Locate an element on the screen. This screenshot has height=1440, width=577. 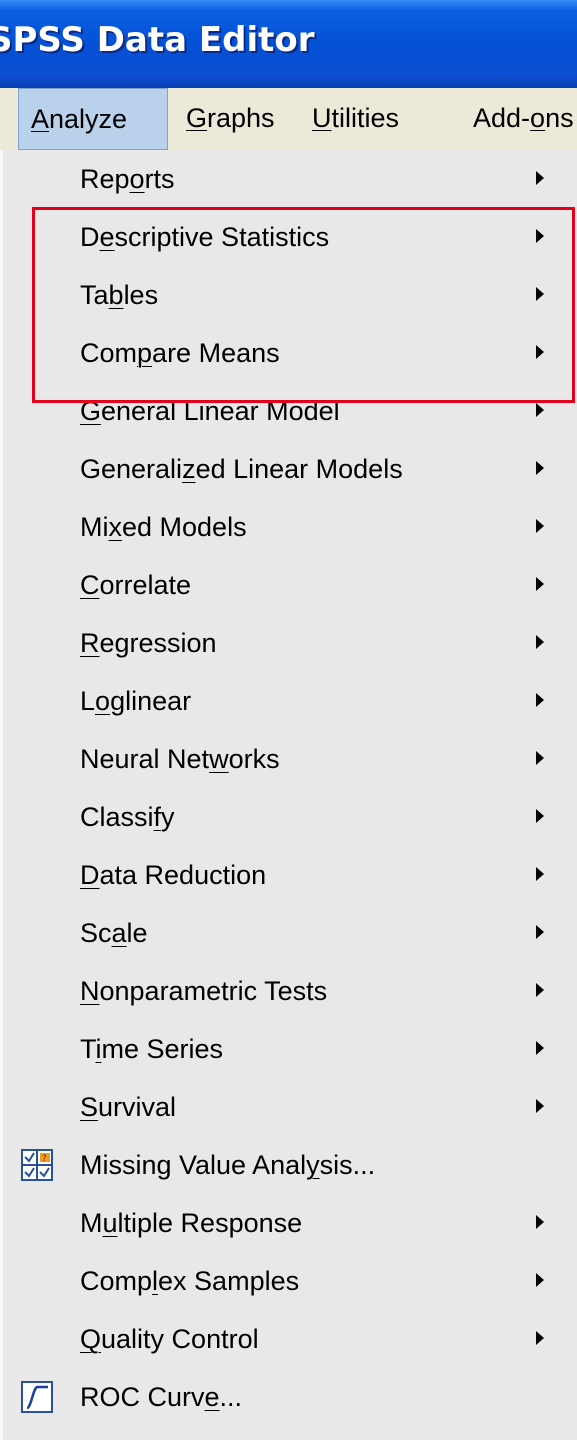
menu-item-generalized-linear-models: Generalized Linear Models is located at coordinates (290, 469).